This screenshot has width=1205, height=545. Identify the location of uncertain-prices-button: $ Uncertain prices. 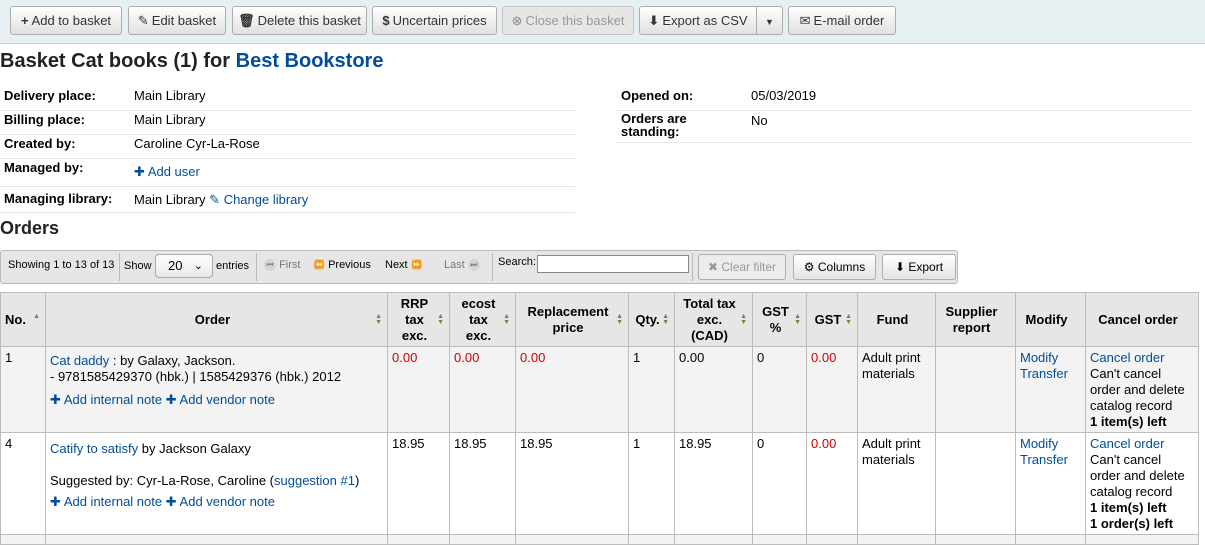
(434, 20).